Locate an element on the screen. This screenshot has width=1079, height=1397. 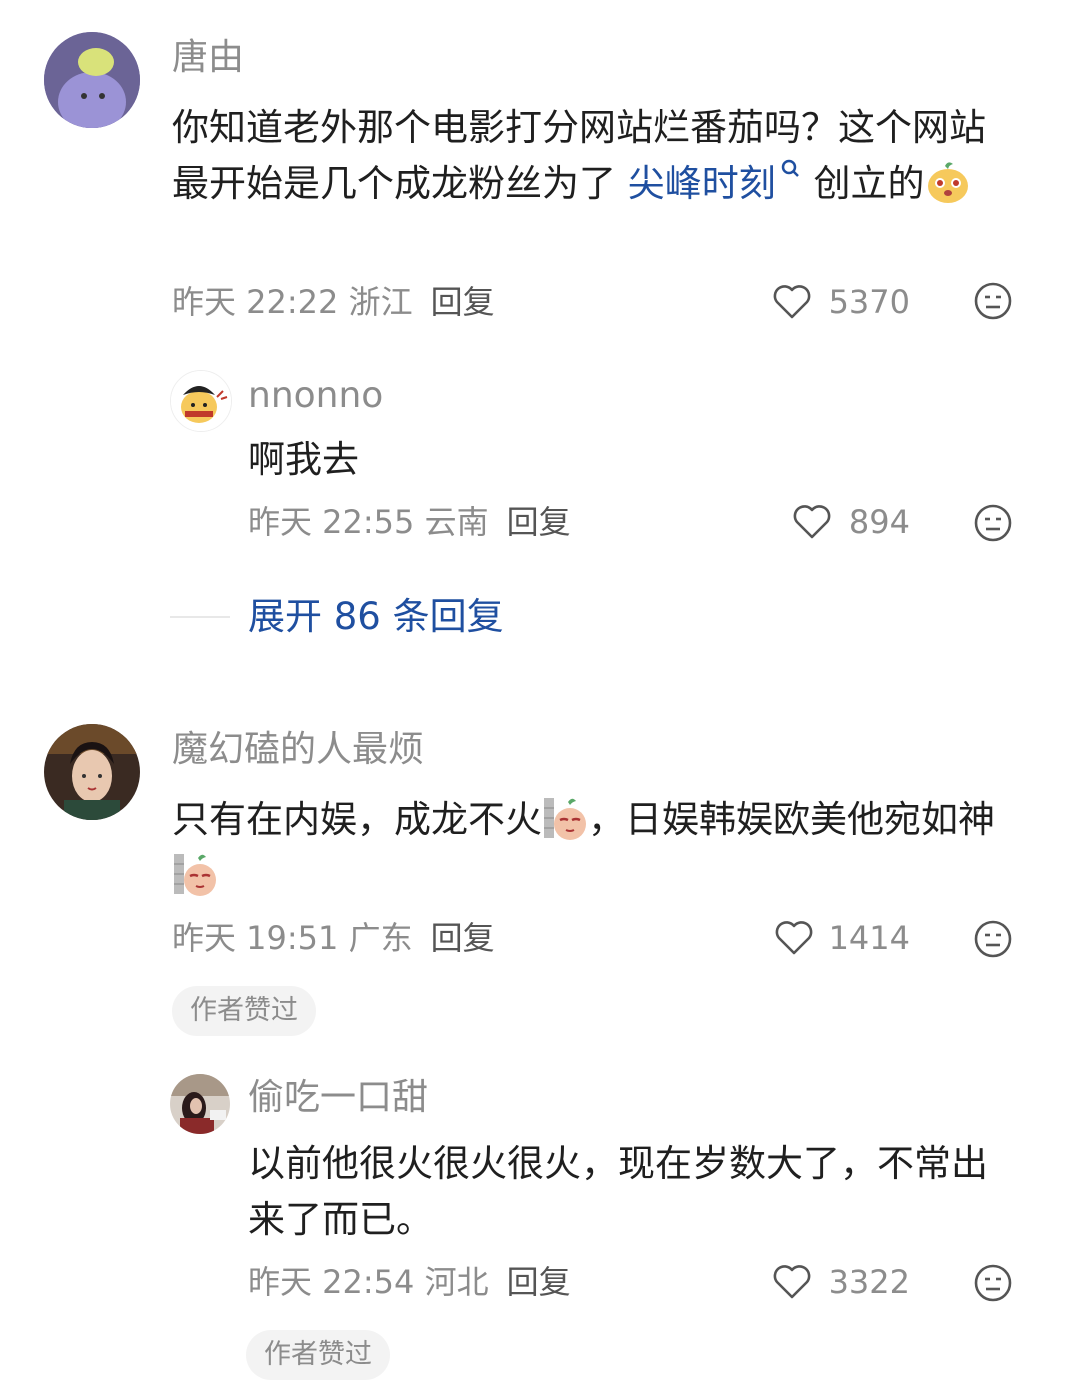
like-count: 1414 is located at coordinates (869, 938).